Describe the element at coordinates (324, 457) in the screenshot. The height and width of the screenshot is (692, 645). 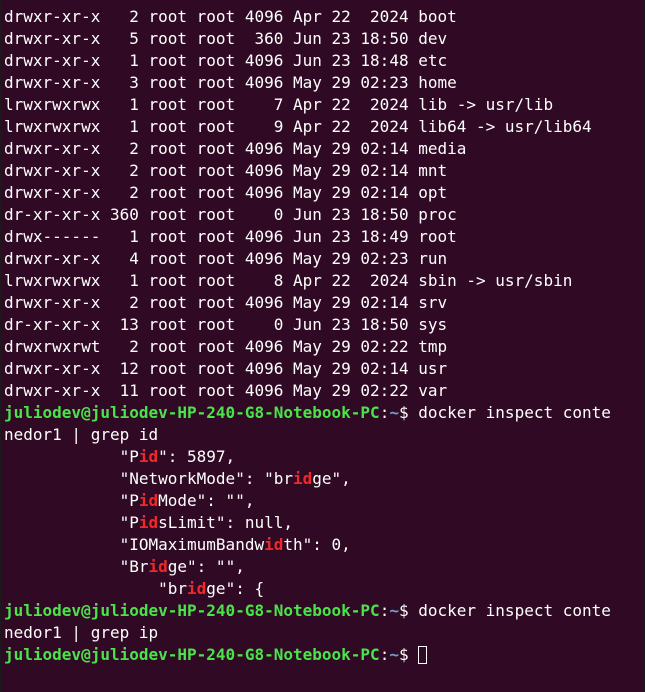
I see `output-line: "Pid": 5897,` at that location.